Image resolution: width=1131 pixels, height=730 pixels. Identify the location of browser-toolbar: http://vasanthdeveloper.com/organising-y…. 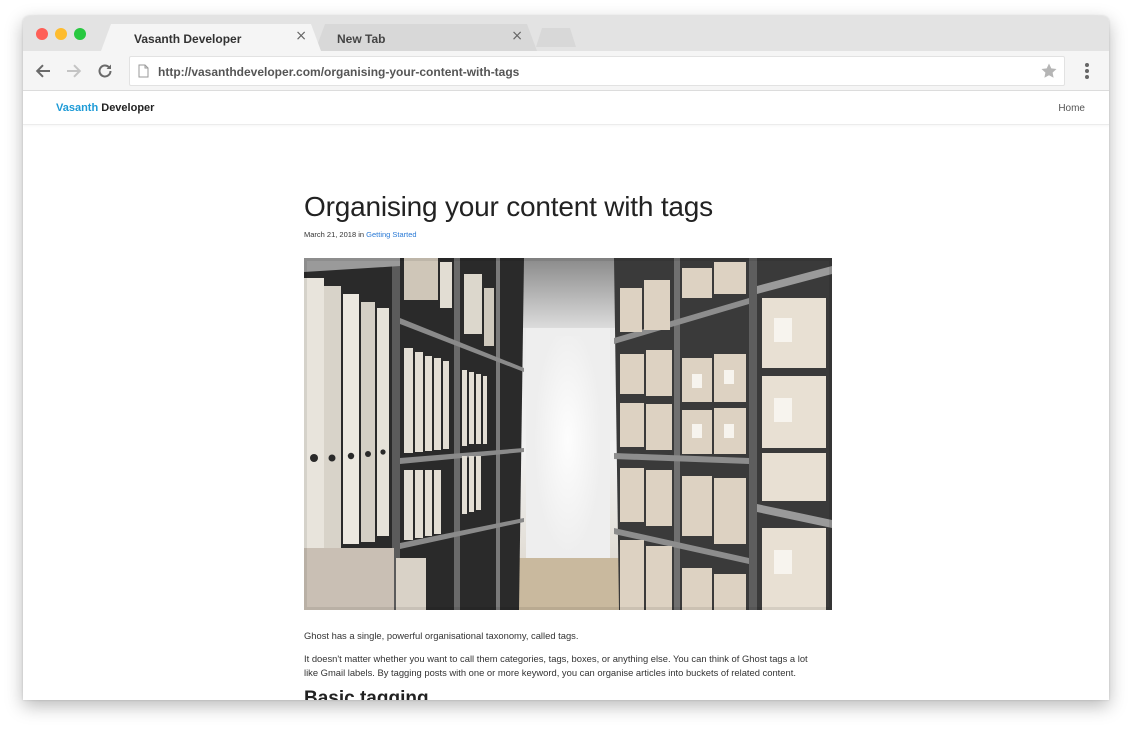
(566, 71).